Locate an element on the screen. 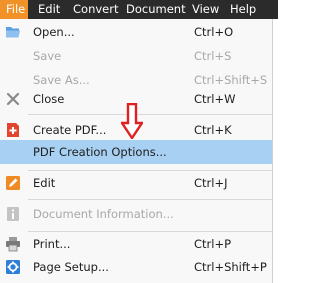 Image resolution: width=320 pixels, height=283 pixels. pencil-edit-icon is located at coordinates (13, 183).